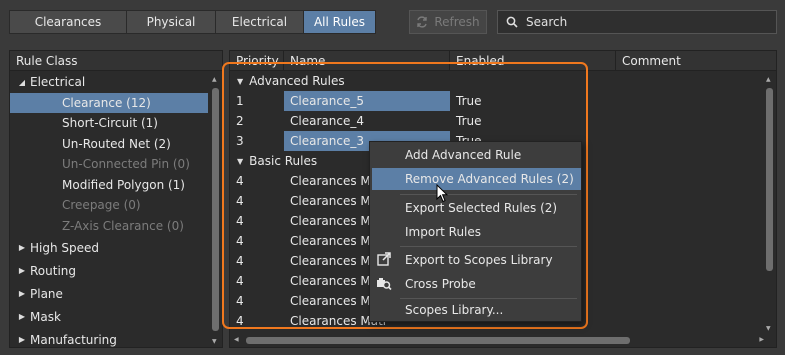  What do you see at coordinates (110, 123) in the screenshot?
I see `tree-item-label: Short-Circuit (1)` at bounding box center [110, 123].